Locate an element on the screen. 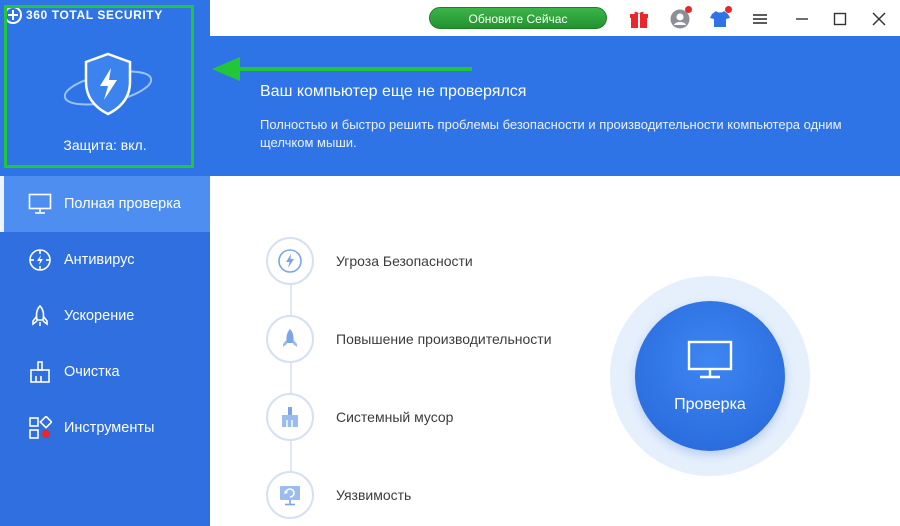 The height and width of the screenshot is (526, 900). shield-icon is located at coordinates (108, 83).